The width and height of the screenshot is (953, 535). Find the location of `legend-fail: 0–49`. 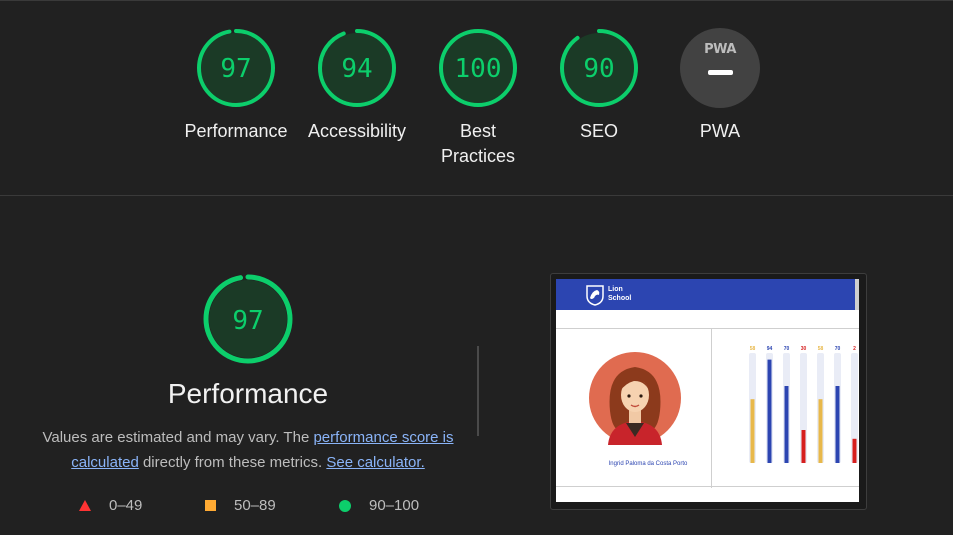

legend-fail: 0–49 is located at coordinates (110, 505).